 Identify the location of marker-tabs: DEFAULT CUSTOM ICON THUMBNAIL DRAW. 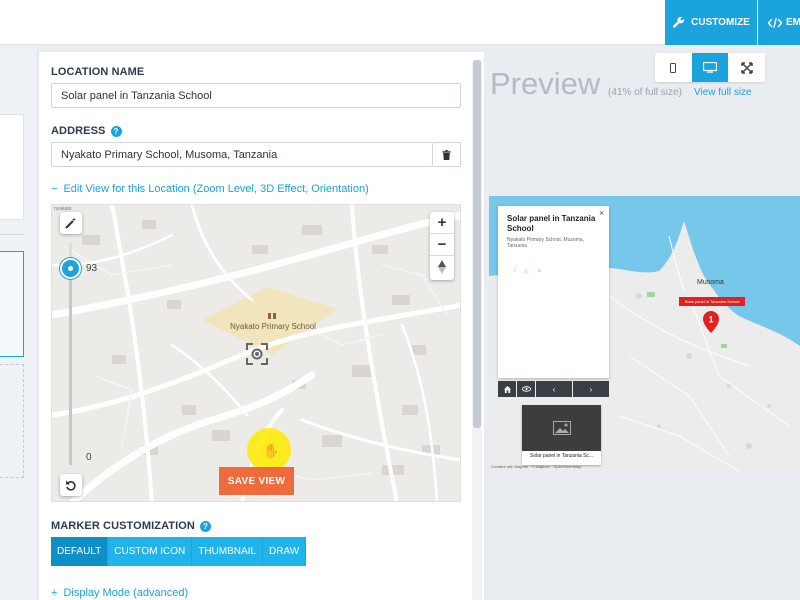
(179, 551).